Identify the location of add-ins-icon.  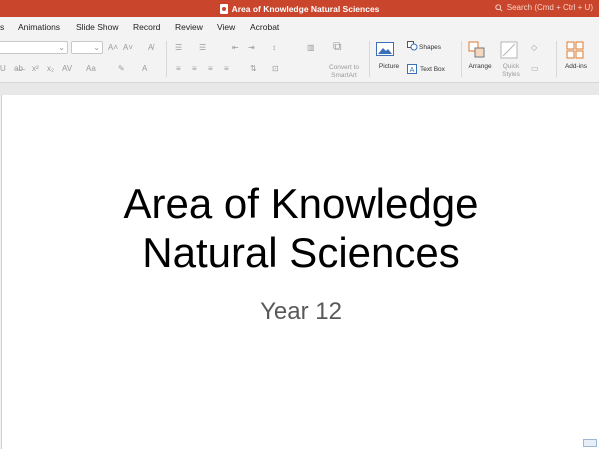
(575, 50).